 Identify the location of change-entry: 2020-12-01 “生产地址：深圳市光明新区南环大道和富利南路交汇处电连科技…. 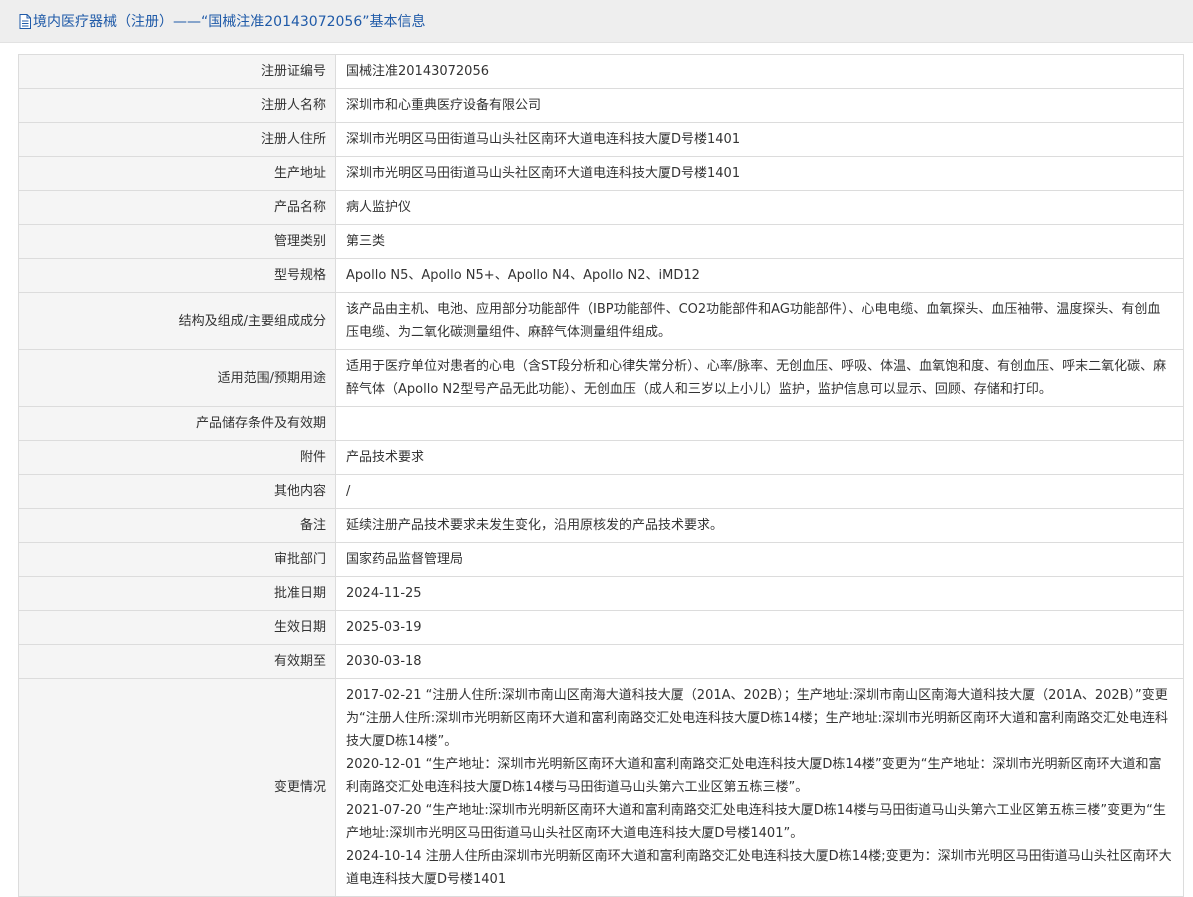
(754, 776).